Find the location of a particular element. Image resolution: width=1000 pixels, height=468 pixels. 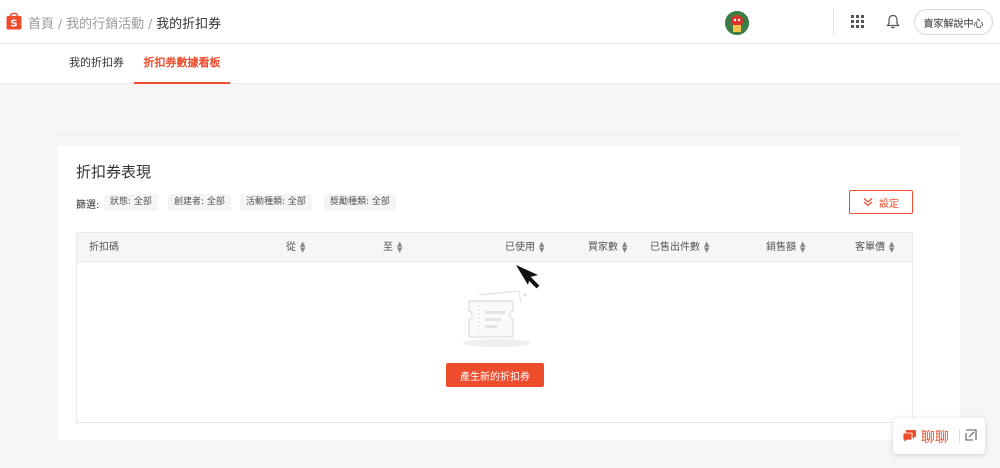

empty-voucher-icon is located at coordinates (497, 318).